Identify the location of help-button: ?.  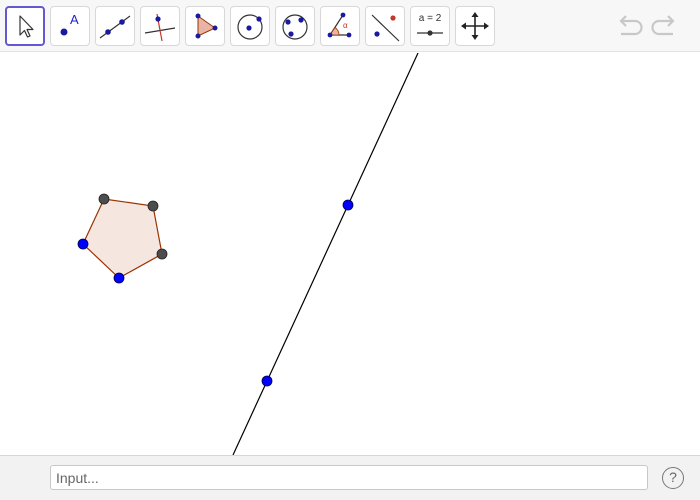
(673, 478).